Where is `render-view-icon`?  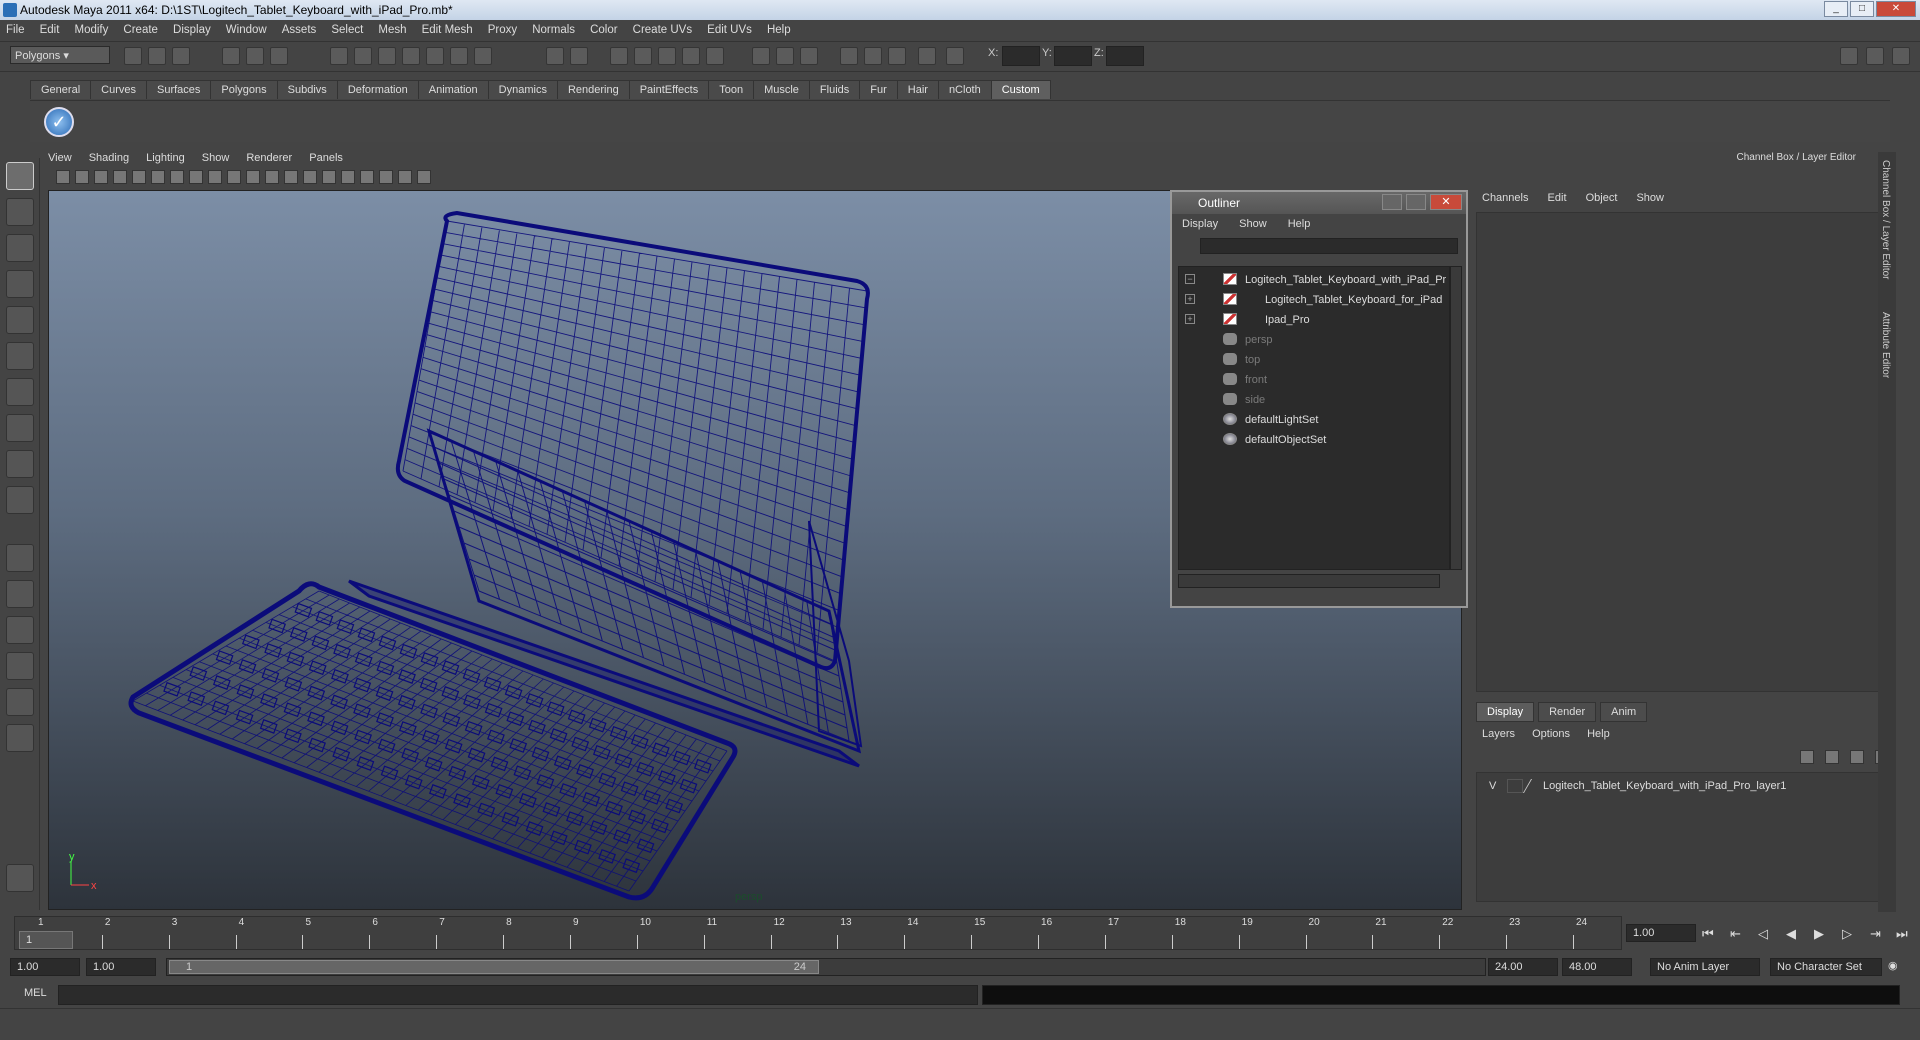 render-view-icon is located at coordinates (715, 56).